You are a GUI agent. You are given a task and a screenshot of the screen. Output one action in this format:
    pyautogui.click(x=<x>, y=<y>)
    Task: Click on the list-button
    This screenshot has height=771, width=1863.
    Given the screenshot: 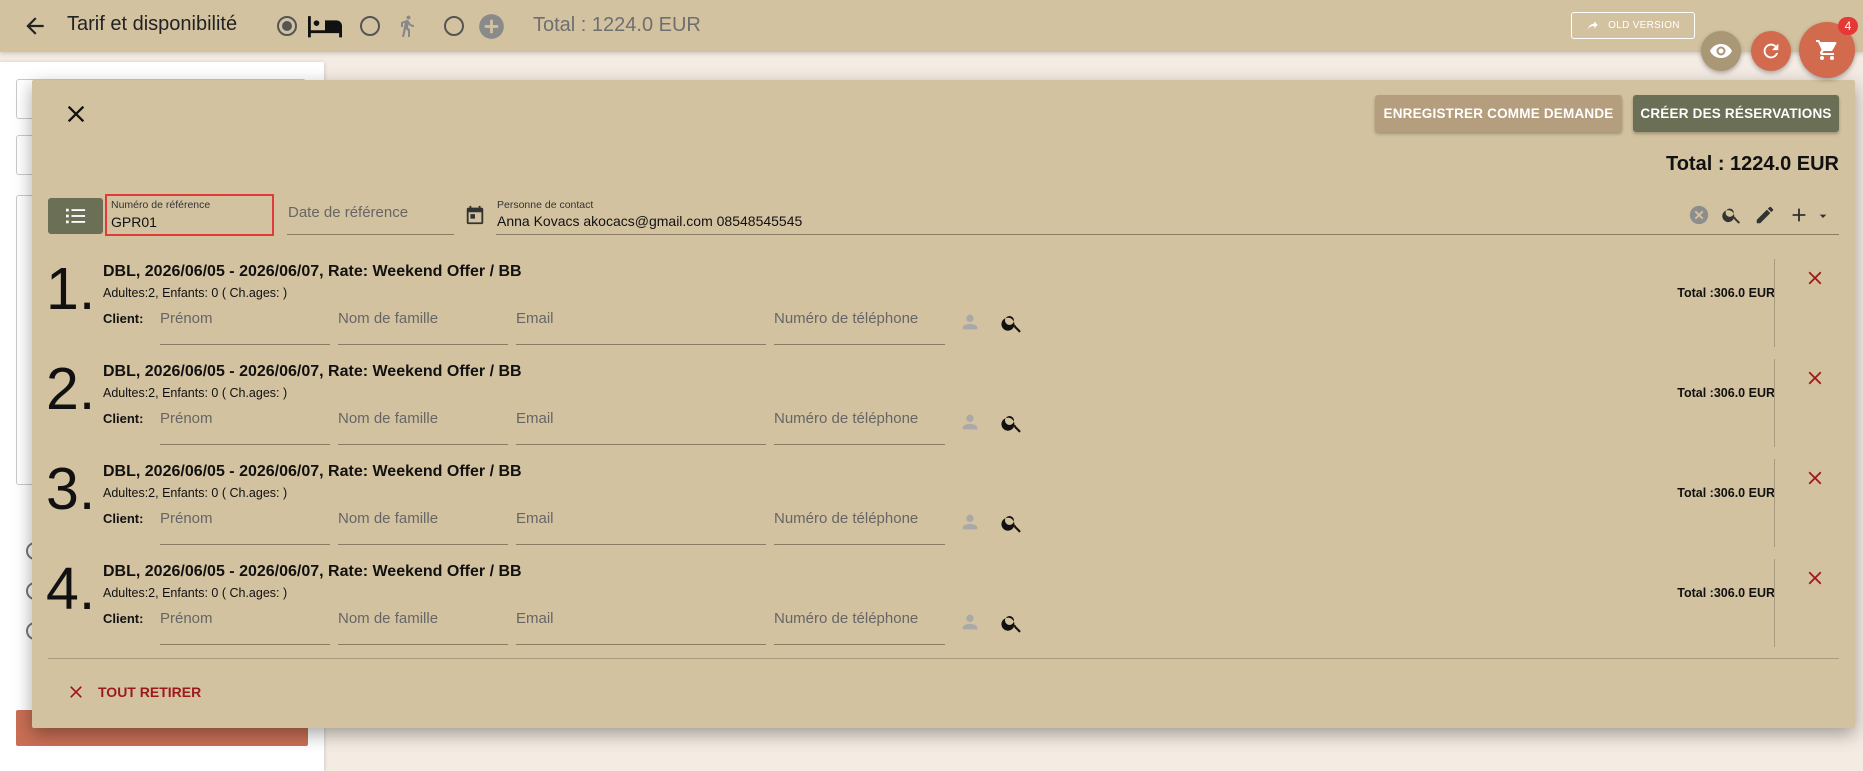 What is the action you would take?
    pyautogui.click(x=75, y=216)
    